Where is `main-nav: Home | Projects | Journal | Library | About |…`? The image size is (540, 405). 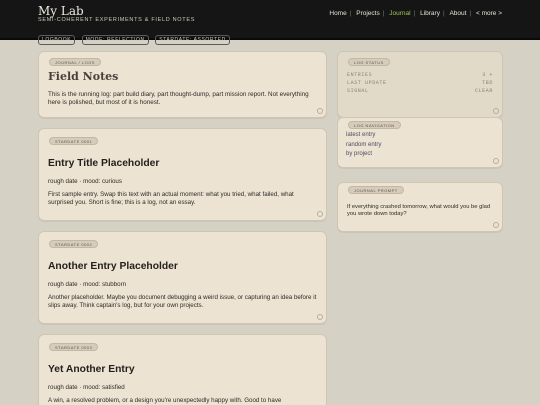
main-nav: Home | Projects | Journal | Library | About |… is located at coordinates (415, 13).